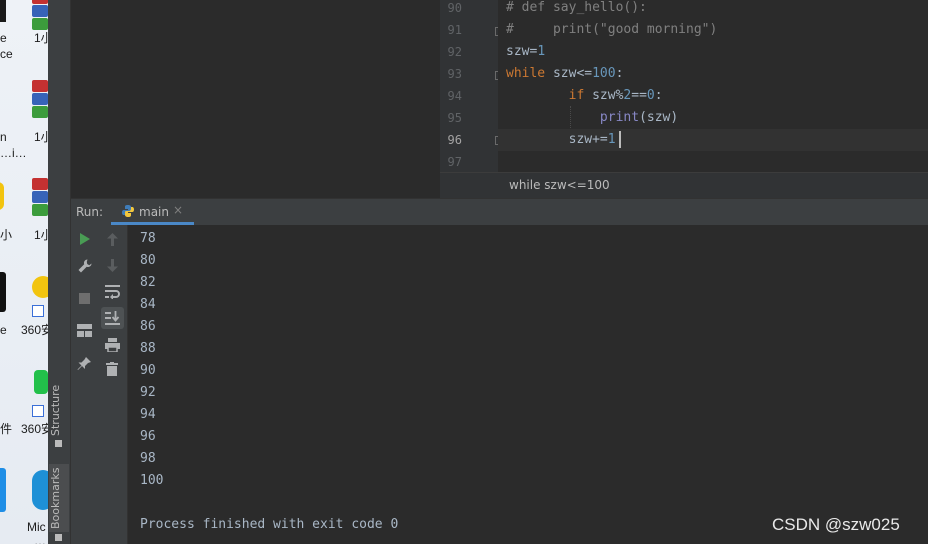 Image resolution: width=928 pixels, height=544 pixels. What do you see at coordinates (526, 51) in the screenshot?
I see `code-line: szw=1` at bounding box center [526, 51].